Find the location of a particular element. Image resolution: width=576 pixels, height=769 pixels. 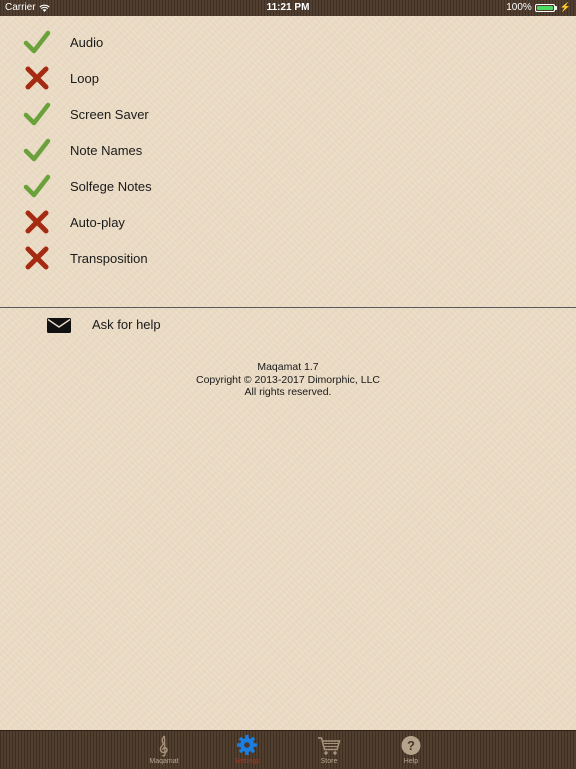

tab-settings: Settings is located at coordinates (247, 750).